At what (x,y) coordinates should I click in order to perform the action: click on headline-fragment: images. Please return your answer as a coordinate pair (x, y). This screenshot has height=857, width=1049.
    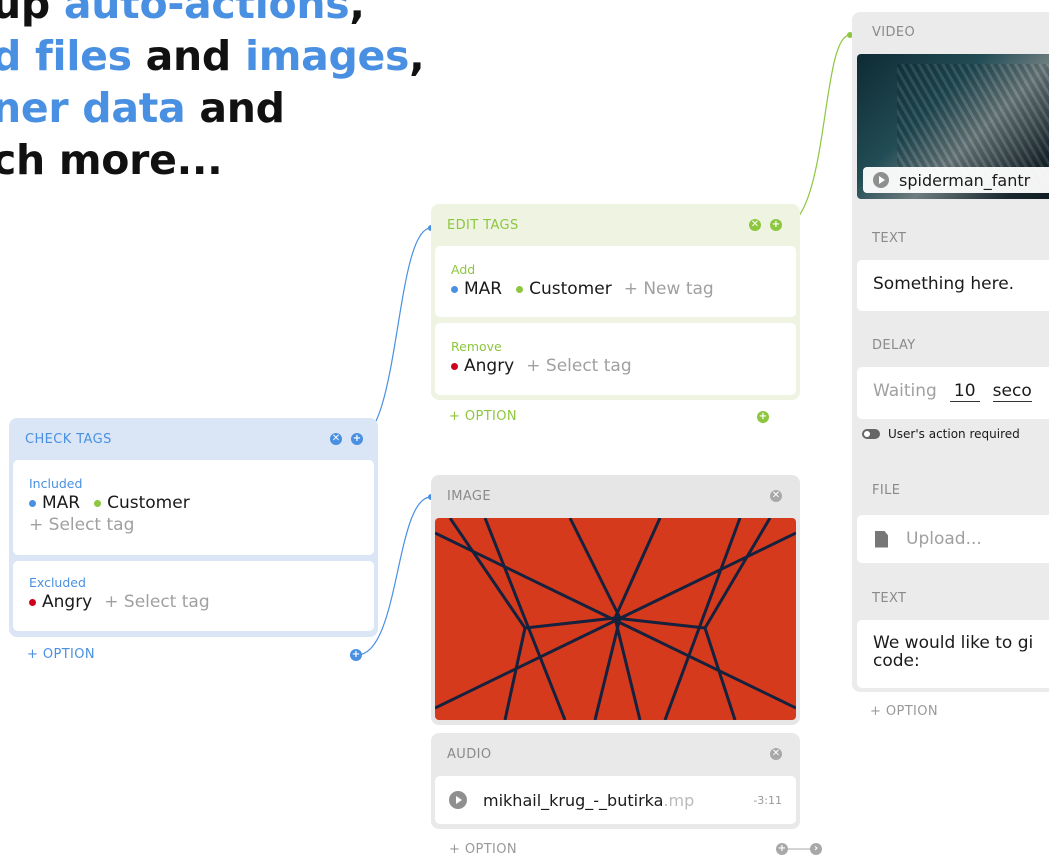
    Looking at the image, I should click on (327, 56).